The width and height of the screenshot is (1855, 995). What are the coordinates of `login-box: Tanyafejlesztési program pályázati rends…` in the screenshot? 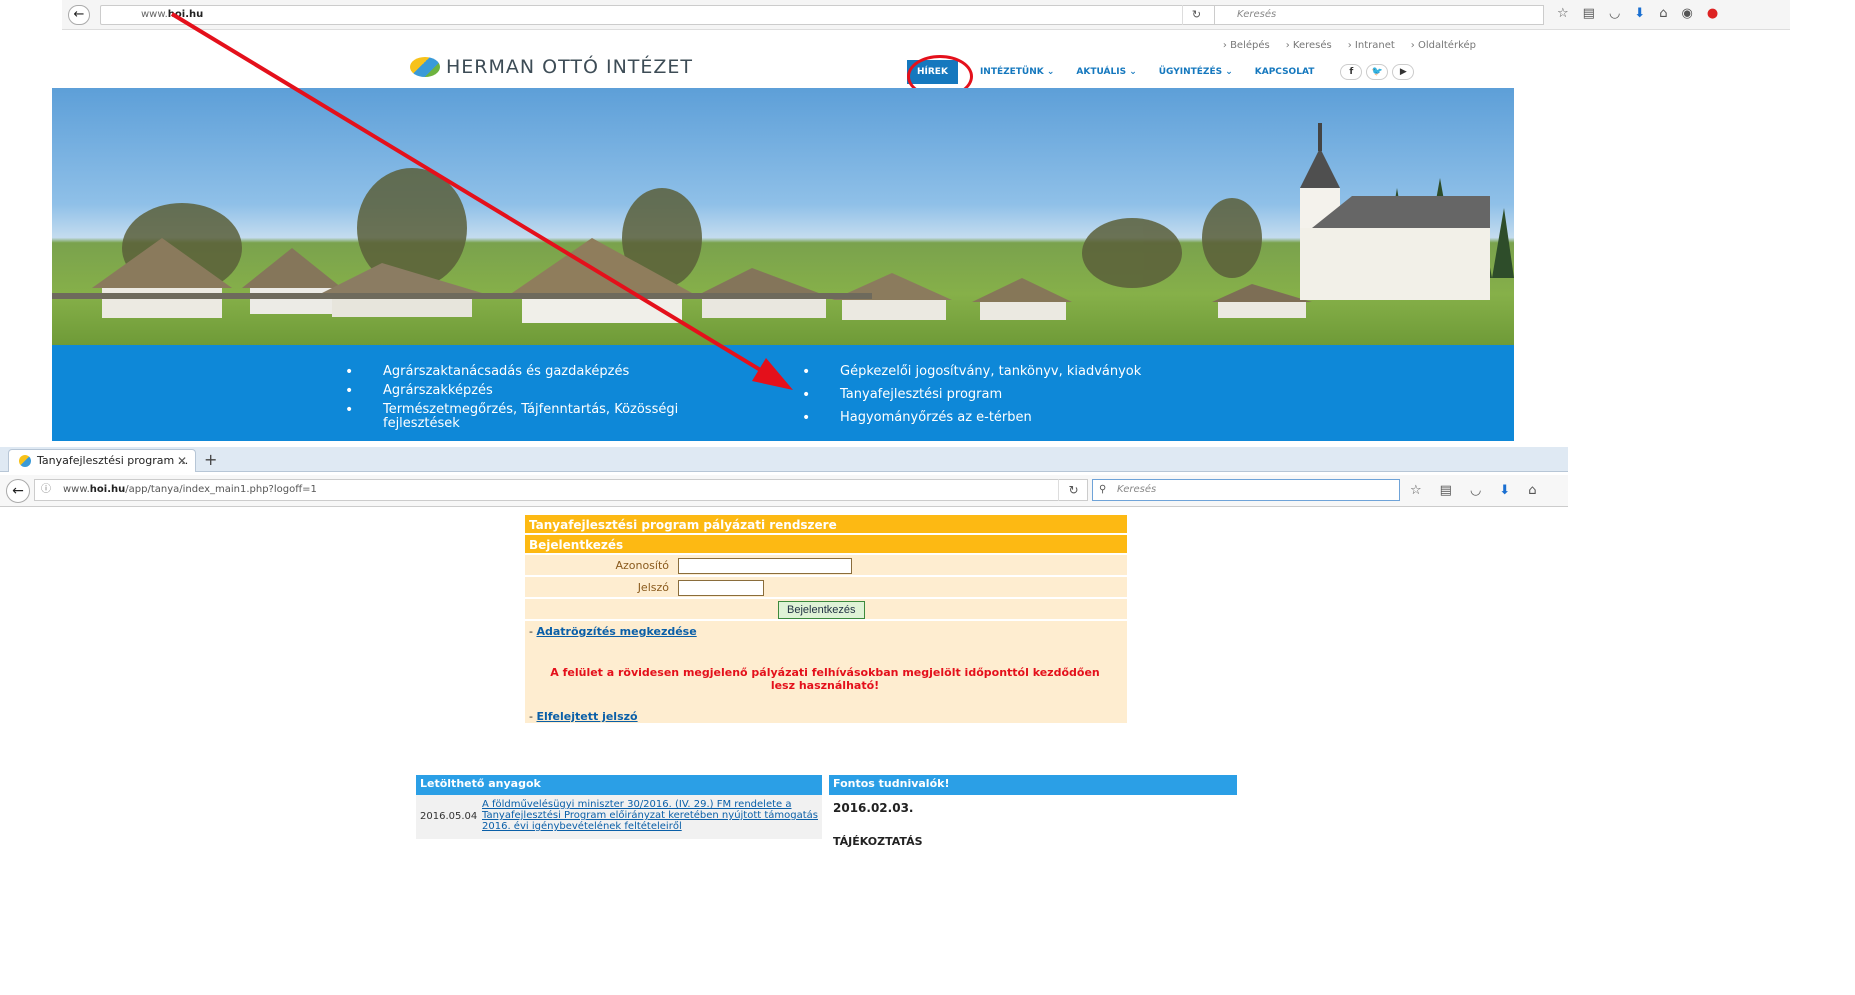 It's located at (826, 619).